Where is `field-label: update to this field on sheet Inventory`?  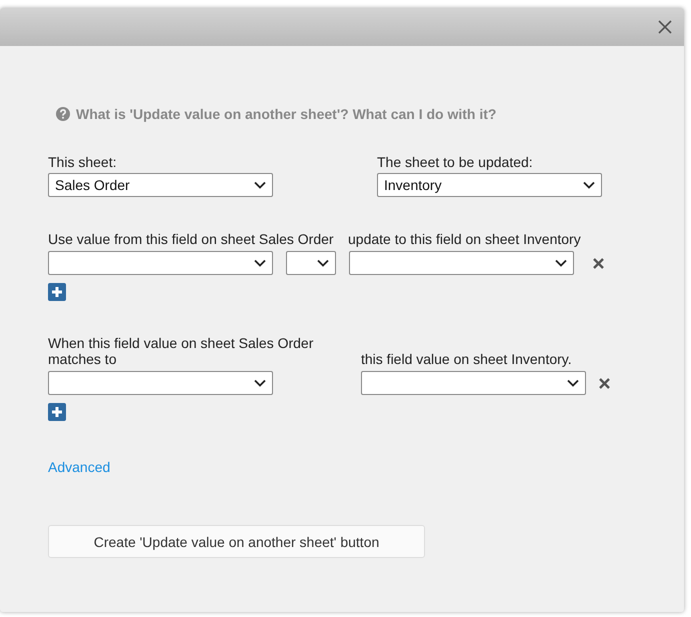 field-label: update to this field on sheet Inventory is located at coordinates (465, 239).